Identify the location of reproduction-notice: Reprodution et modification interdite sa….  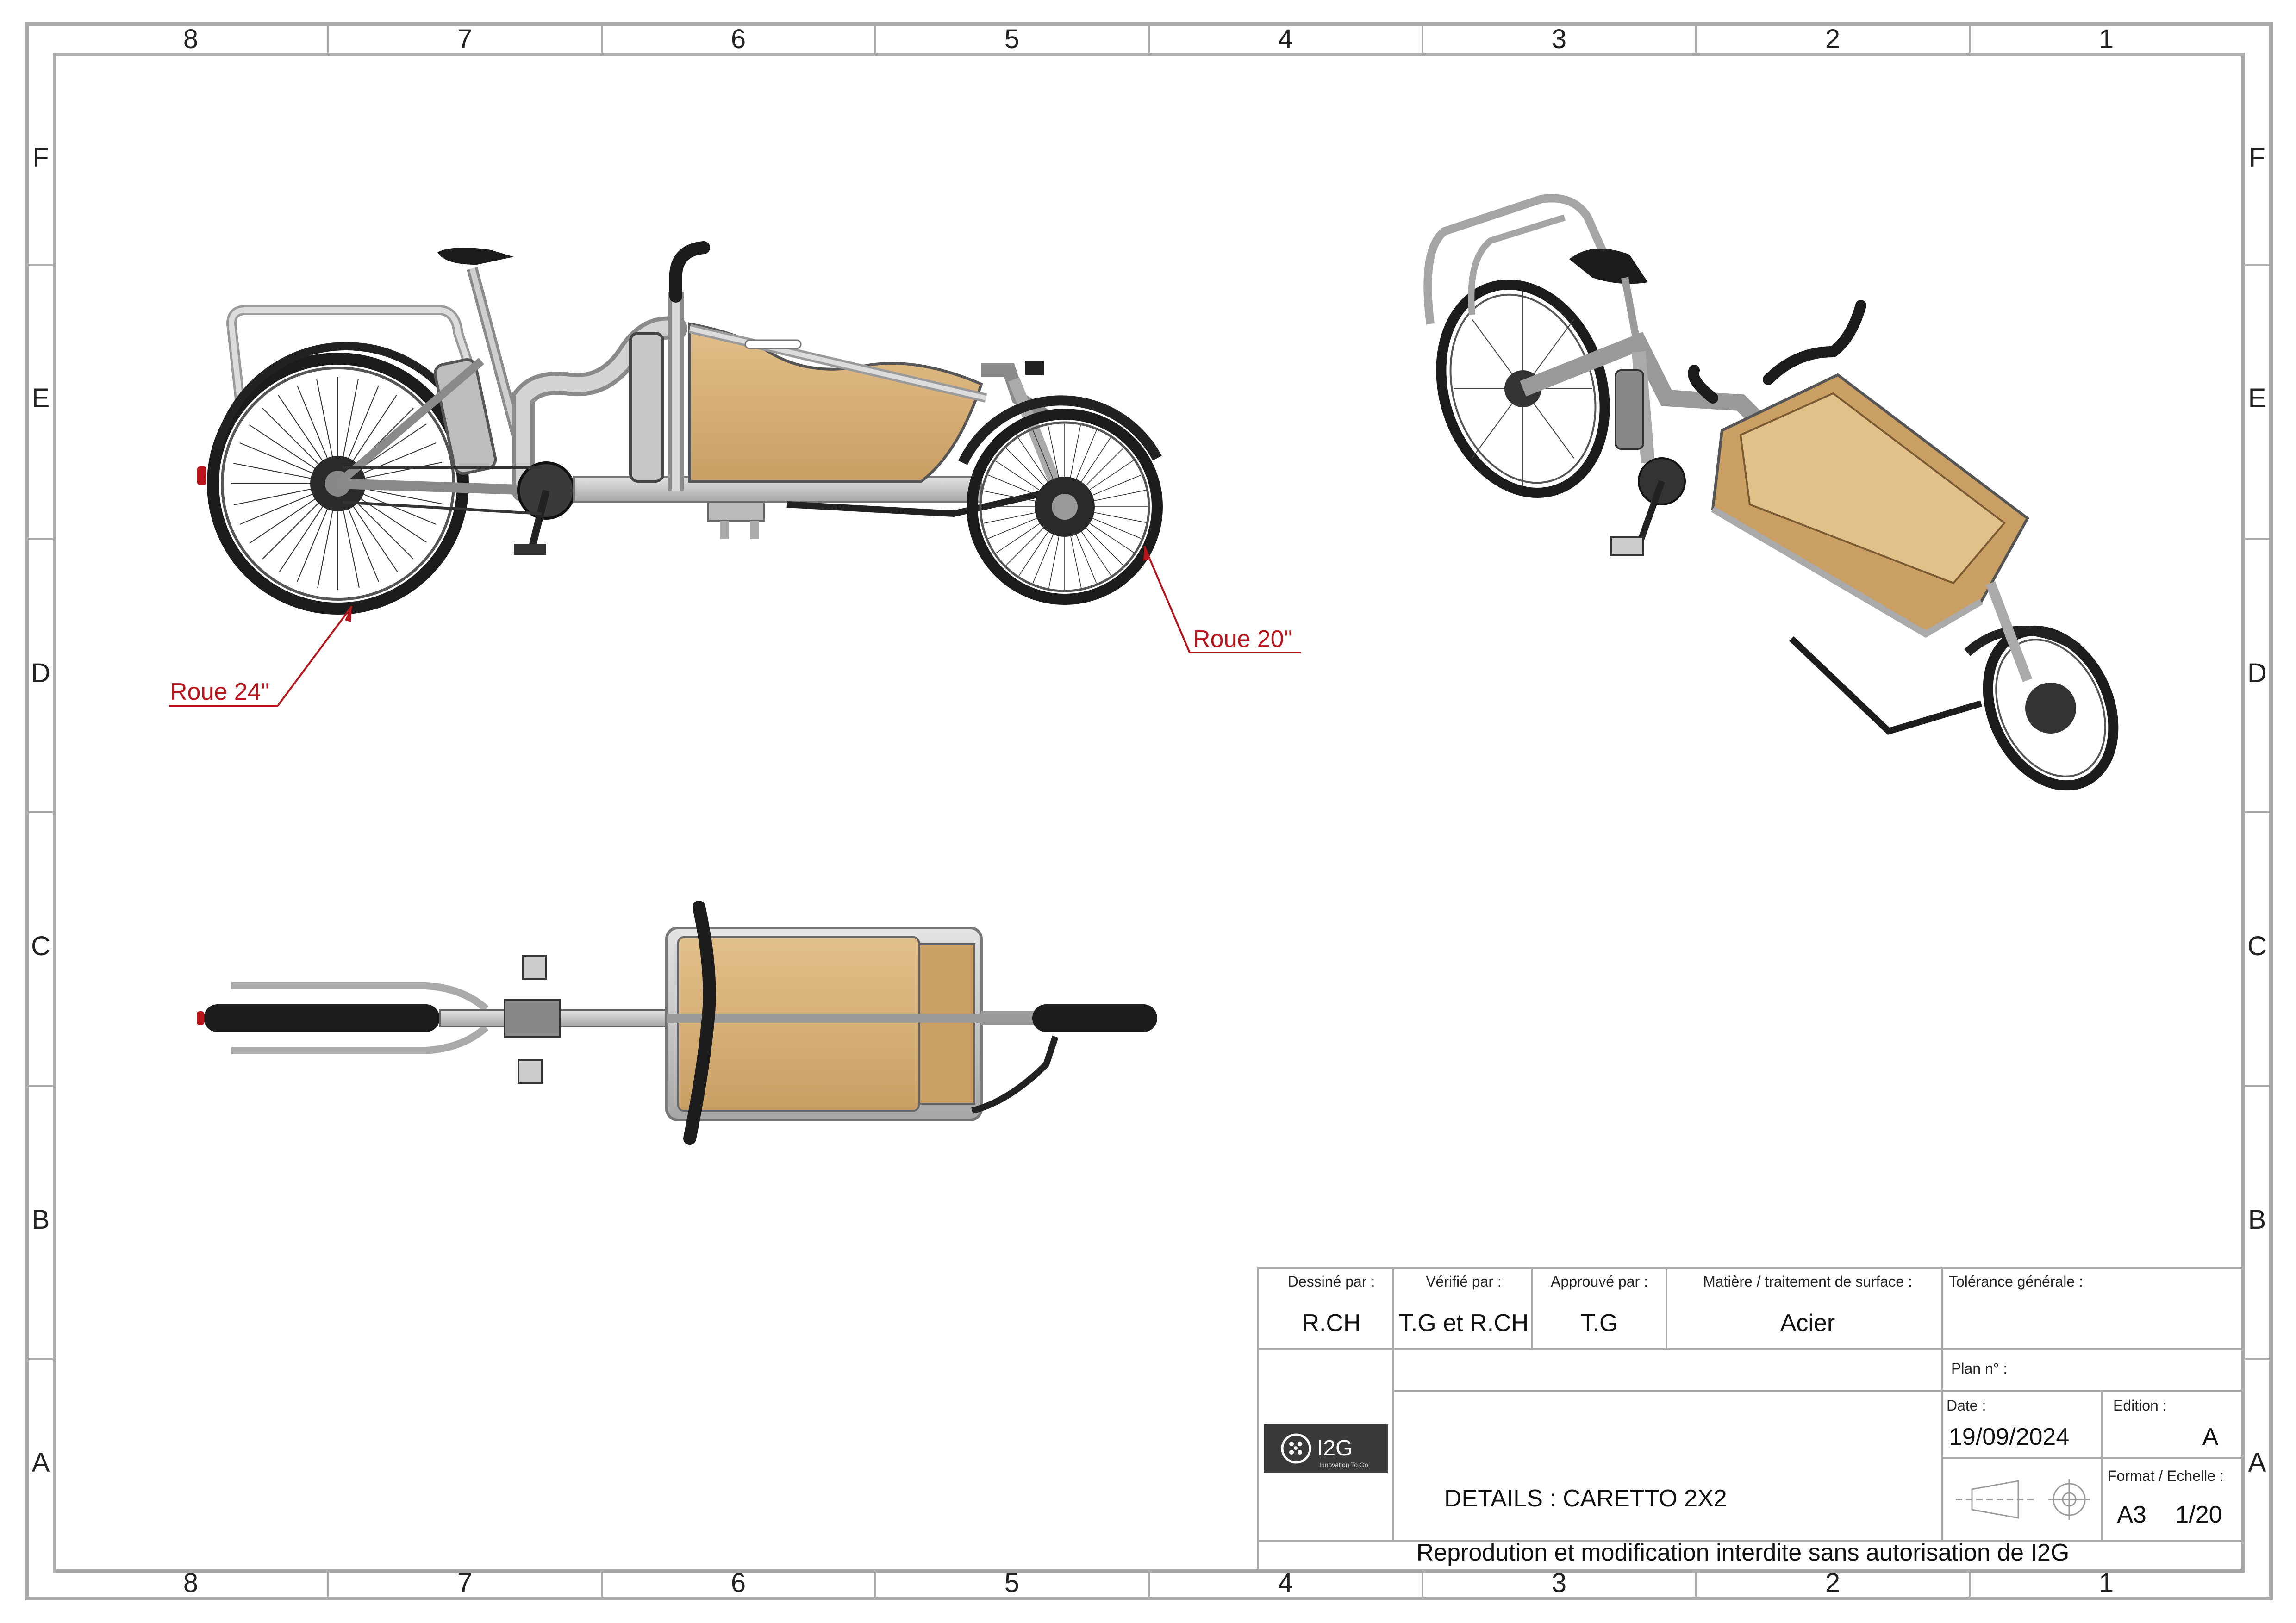
(1743, 1552).